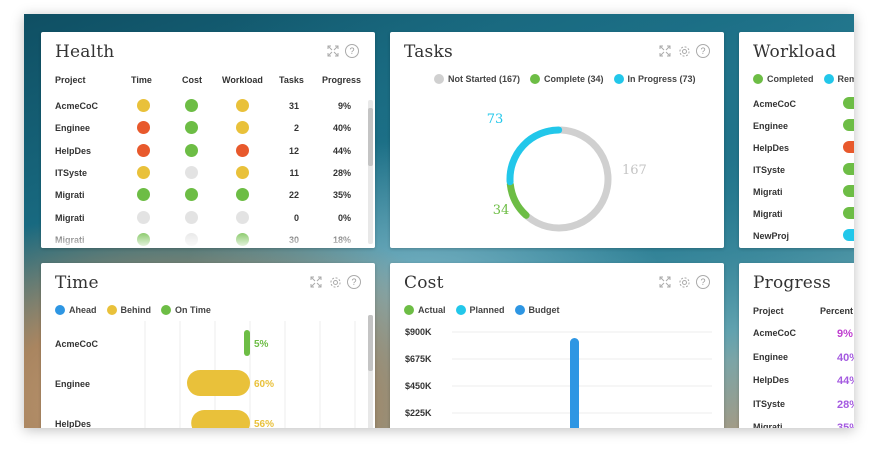 The height and width of the screenshot is (462, 878). I want to click on category-label: Enginee, so click(72, 384).